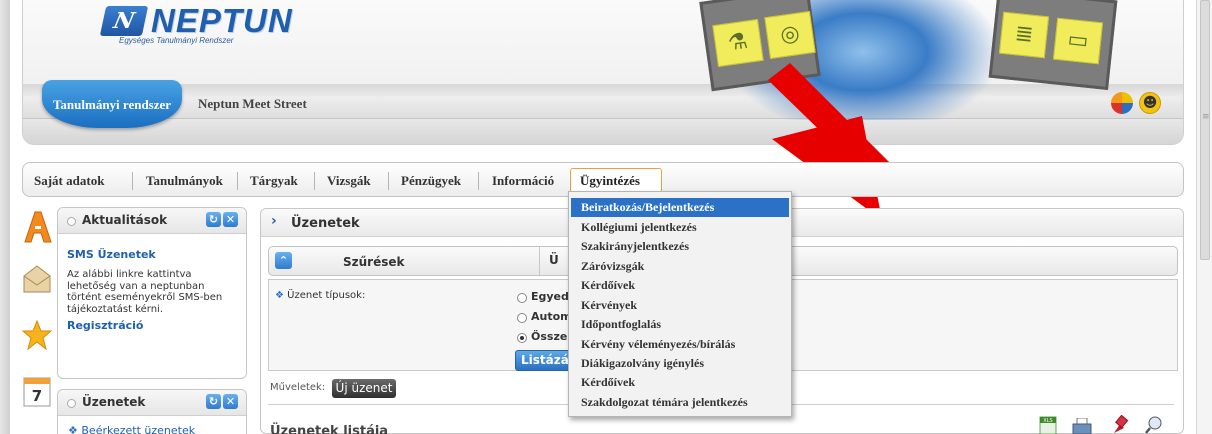  What do you see at coordinates (274, 181) in the screenshot?
I see `nav-targyak: Tárgyak` at bounding box center [274, 181].